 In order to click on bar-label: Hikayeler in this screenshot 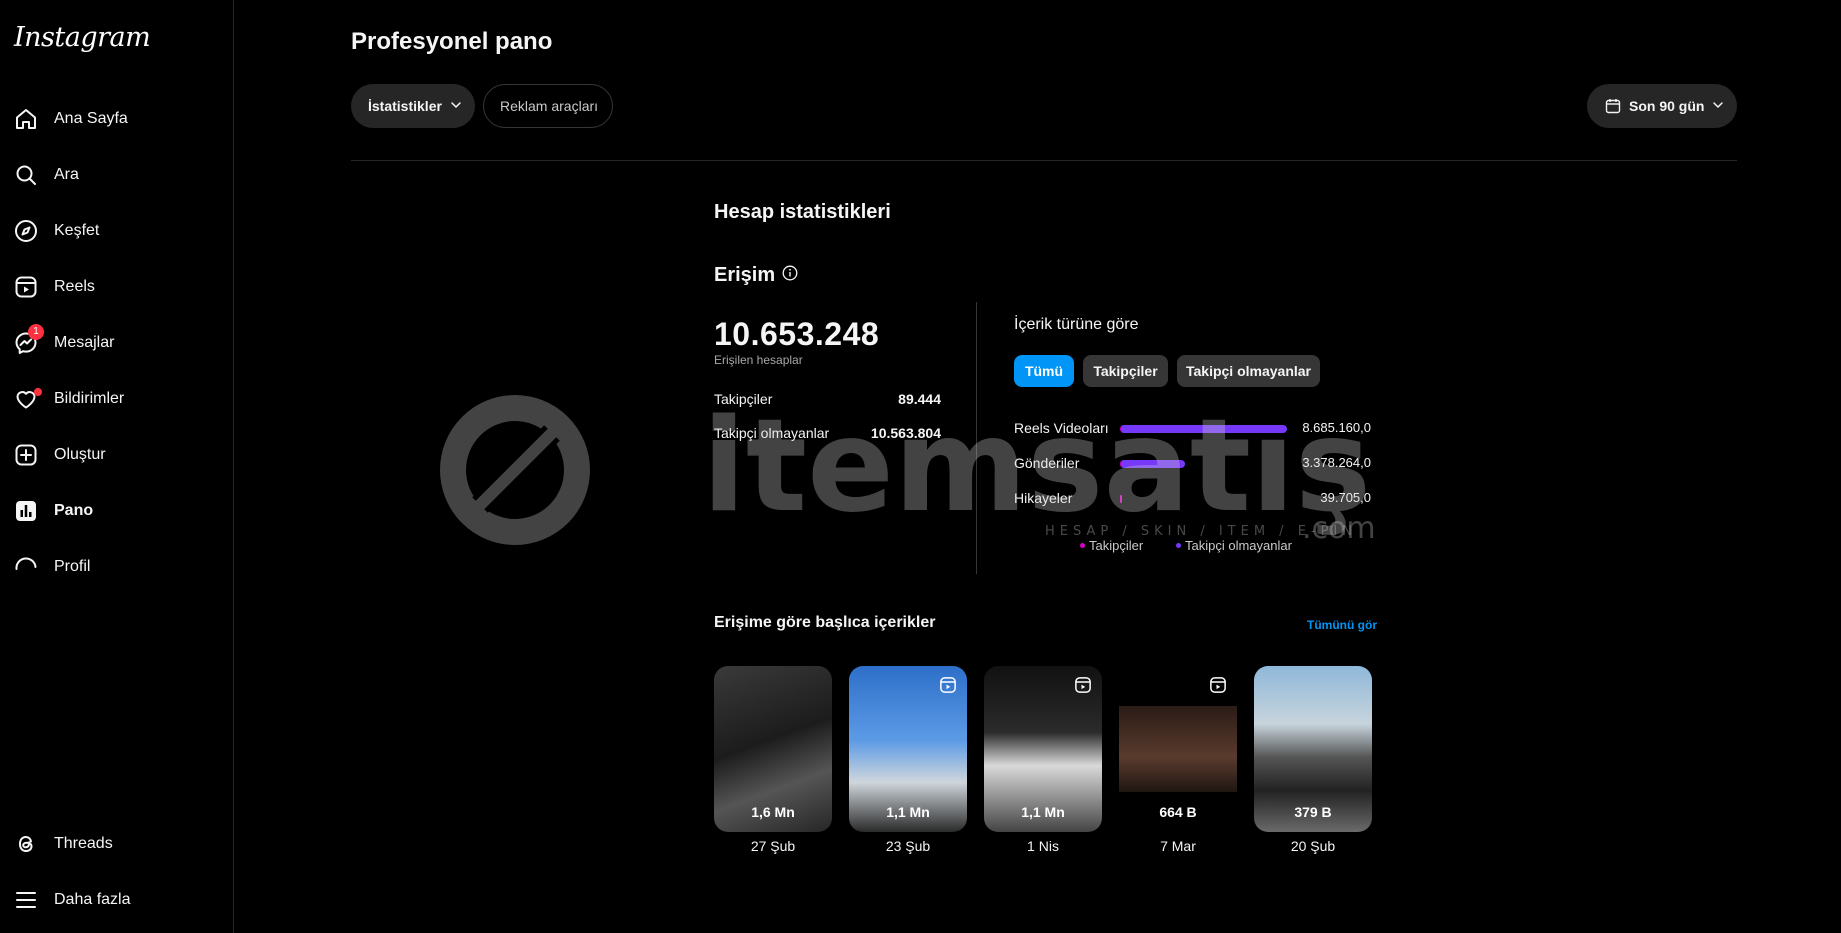, I will do `click(1043, 498)`.